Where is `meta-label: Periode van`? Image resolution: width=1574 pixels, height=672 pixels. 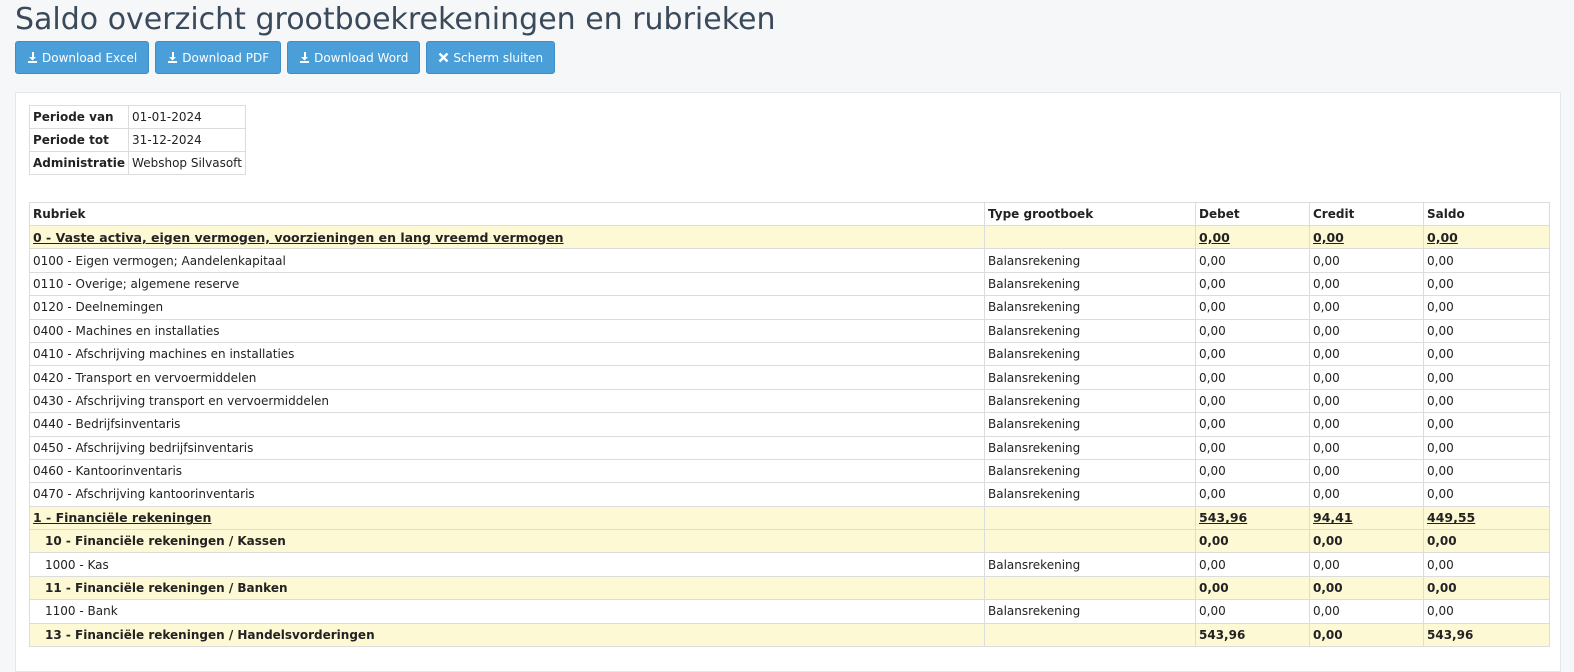 meta-label: Periode van is located at coordinates (79, 117).